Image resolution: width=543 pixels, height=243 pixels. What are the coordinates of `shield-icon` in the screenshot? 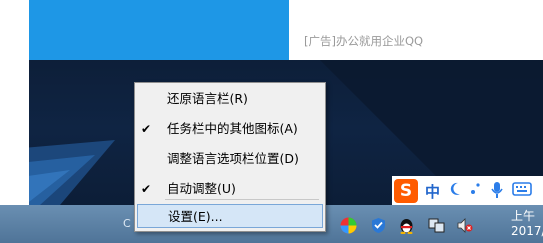 It's located at (378, 225).